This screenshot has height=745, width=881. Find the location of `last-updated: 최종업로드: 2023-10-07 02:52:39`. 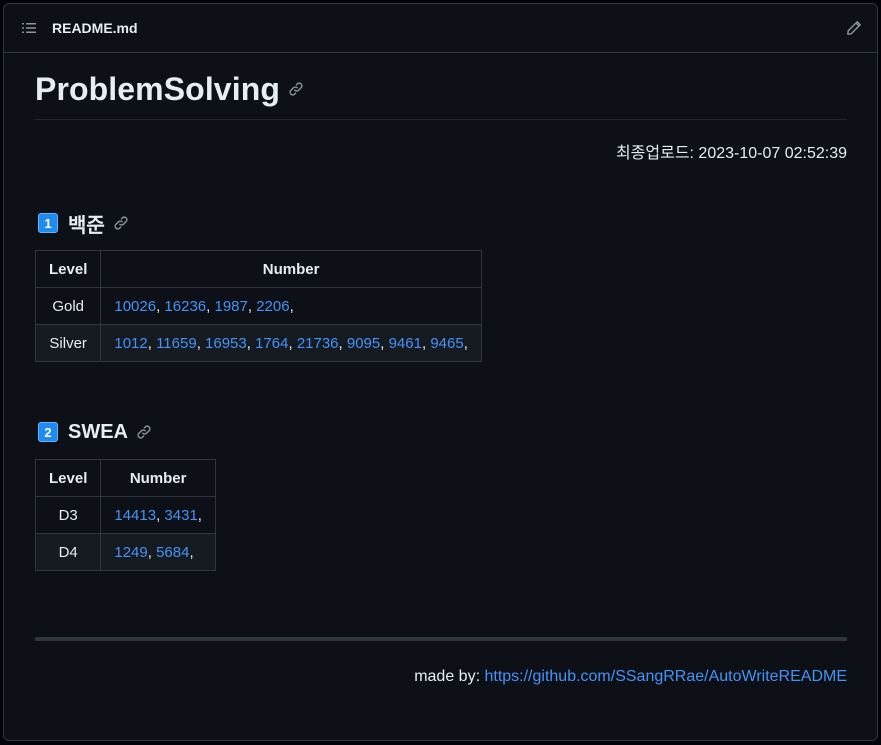

last-updated: 최종업로드: 2023-10-07 02:52:39 is located at coordinates (731, 153).